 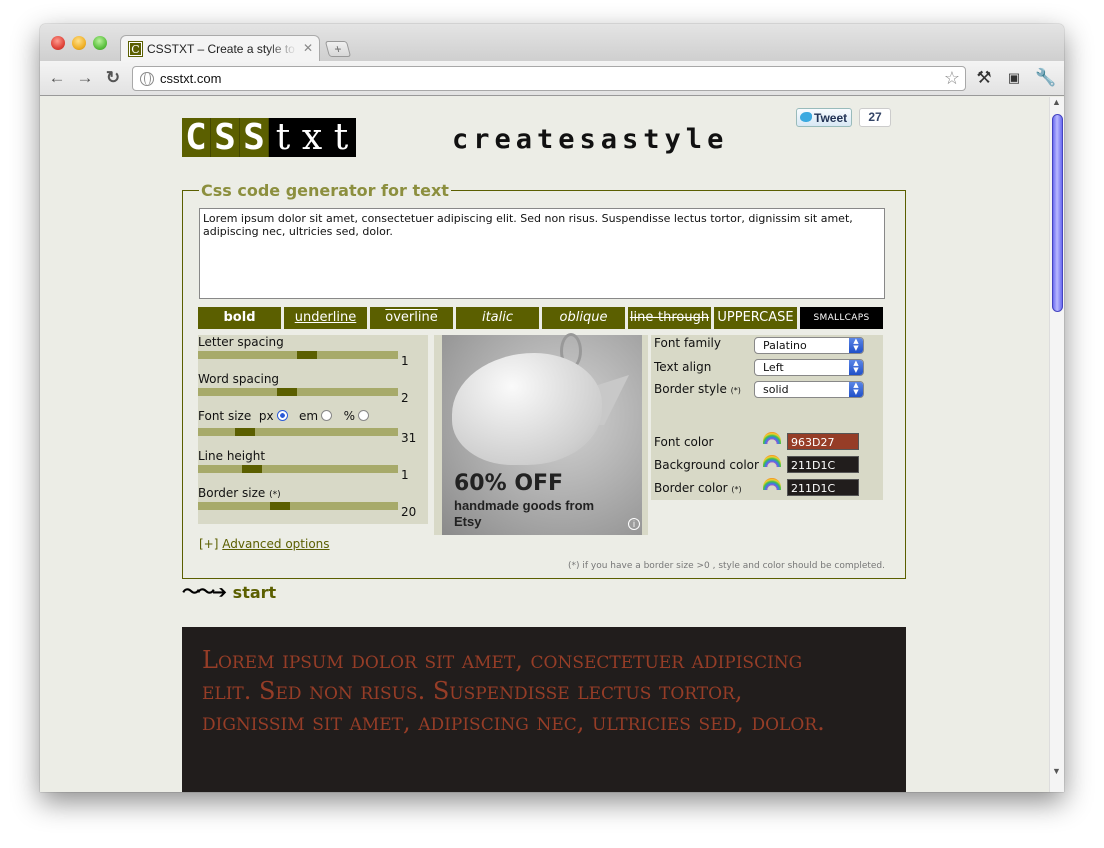 What do you see at coordinates (809, 367) in the screenshot?
I see `text-align-select: Left ▲ ▼` at bounding box center [809, 367].